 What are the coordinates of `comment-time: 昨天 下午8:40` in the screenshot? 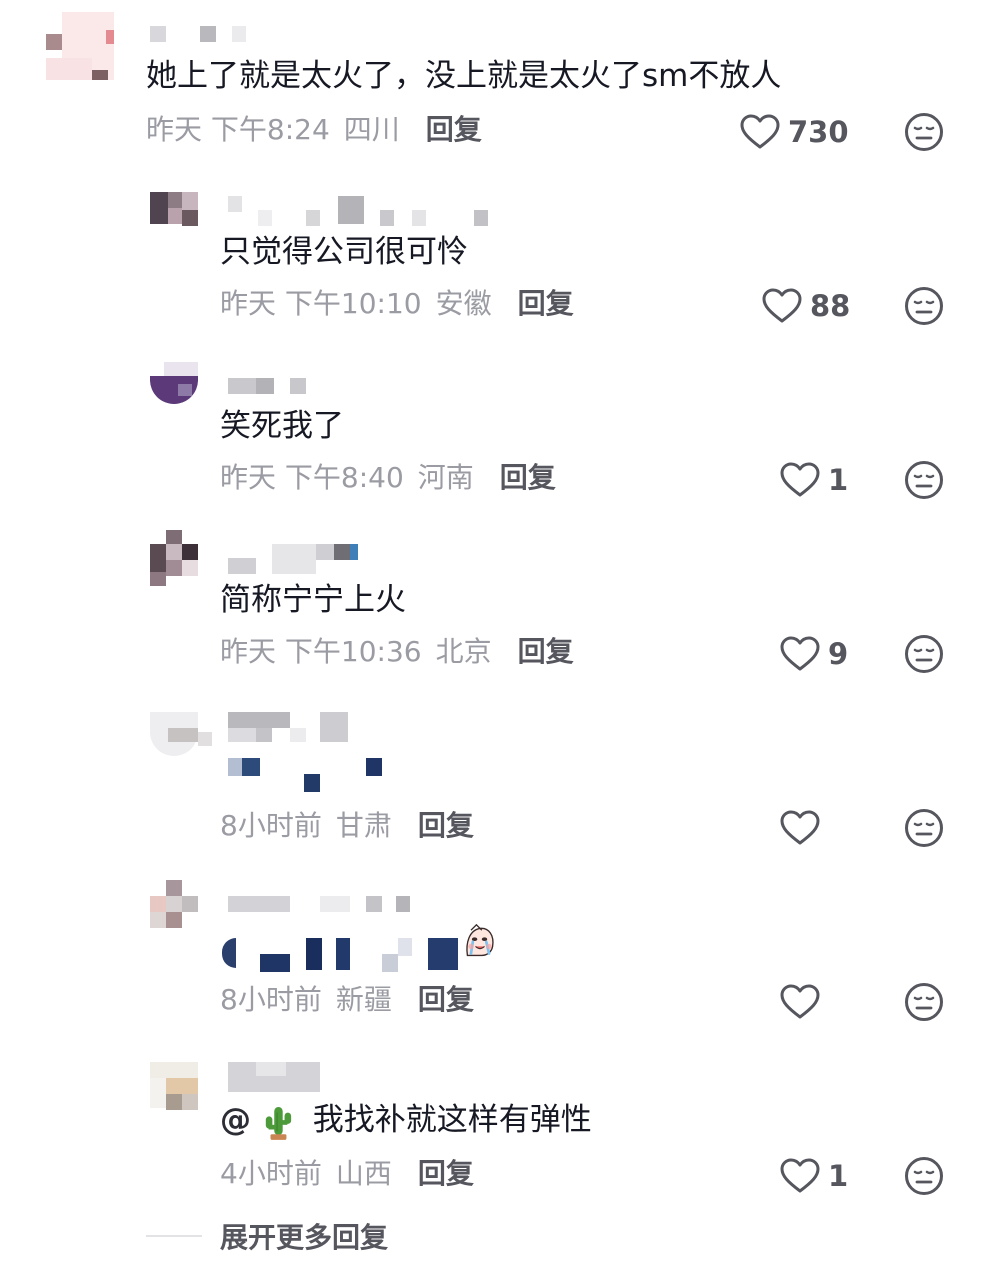 It's located at (312, 477).